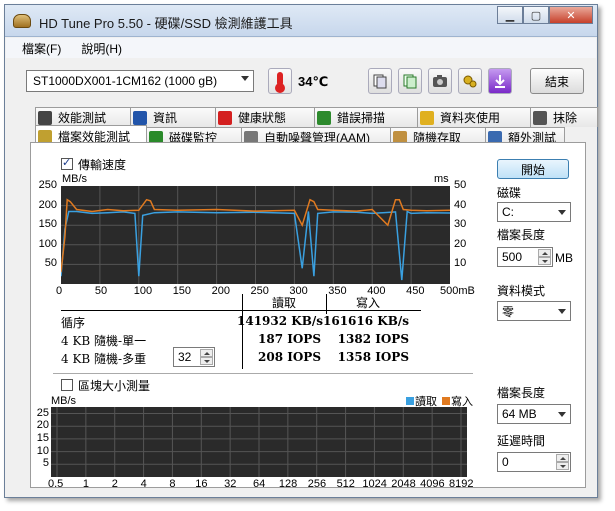  Describe the element at coordinates (317, 484) in the screenshot. I see `block-x-tick: 256` at that location.